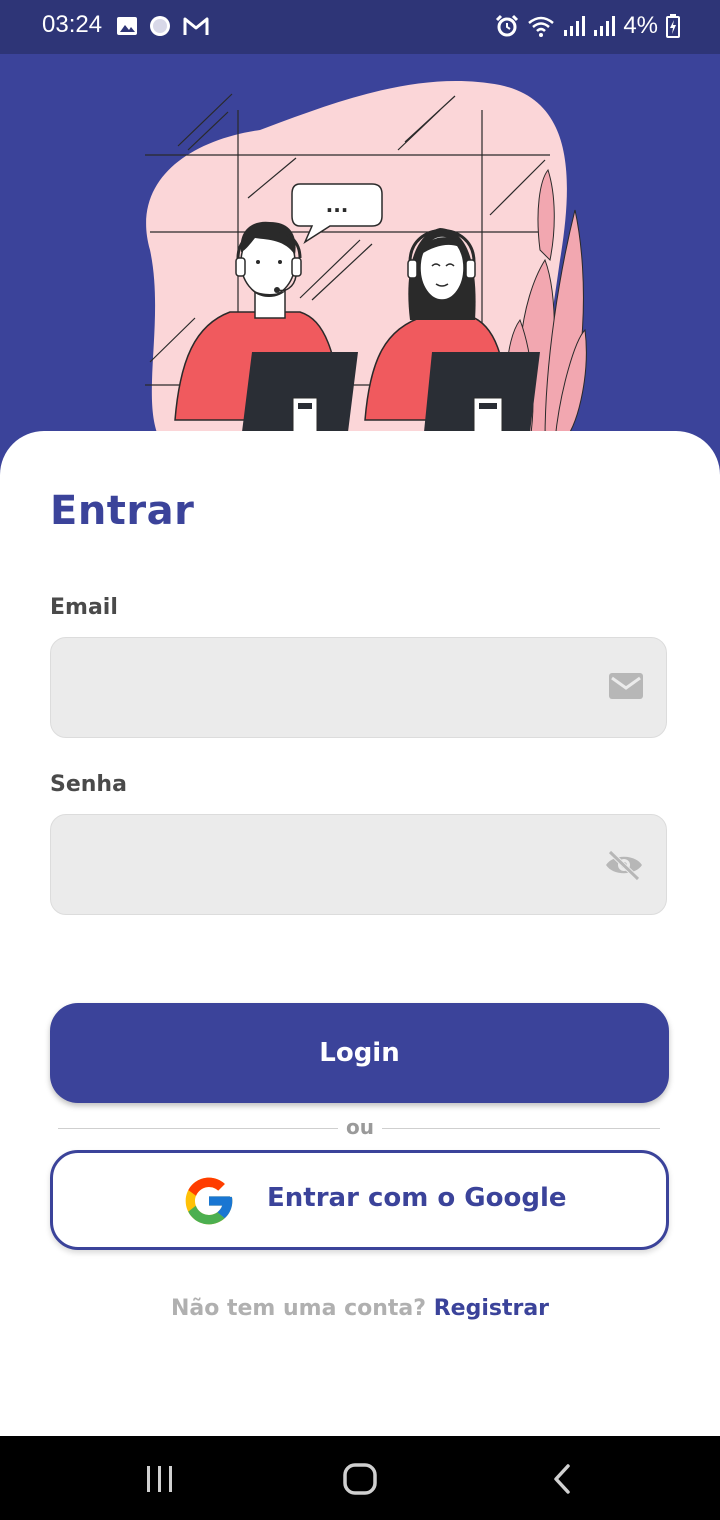 The image size is (720, 1520). What do you see at coordinates (417, 1198) in the screenshot?
I see `google-button-label: Entrar com o Google` at bounding box center [417, 1198].